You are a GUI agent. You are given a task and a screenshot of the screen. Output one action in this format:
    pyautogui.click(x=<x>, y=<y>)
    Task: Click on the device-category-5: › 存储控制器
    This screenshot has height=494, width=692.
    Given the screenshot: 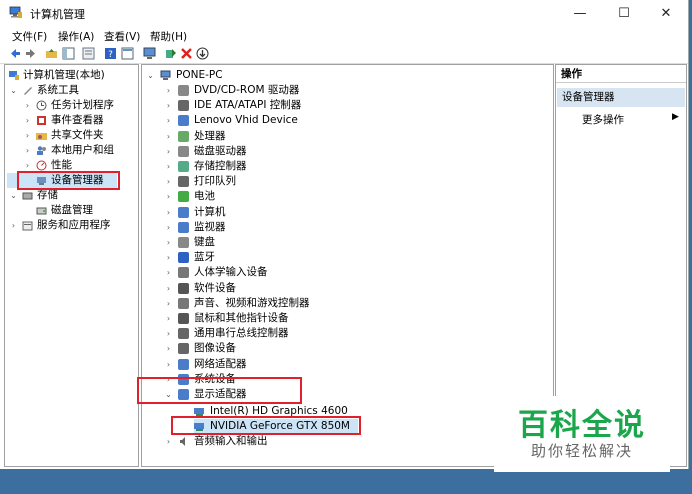 What is the action you would take?
    pyautogui.click(x=344, y=166)
    